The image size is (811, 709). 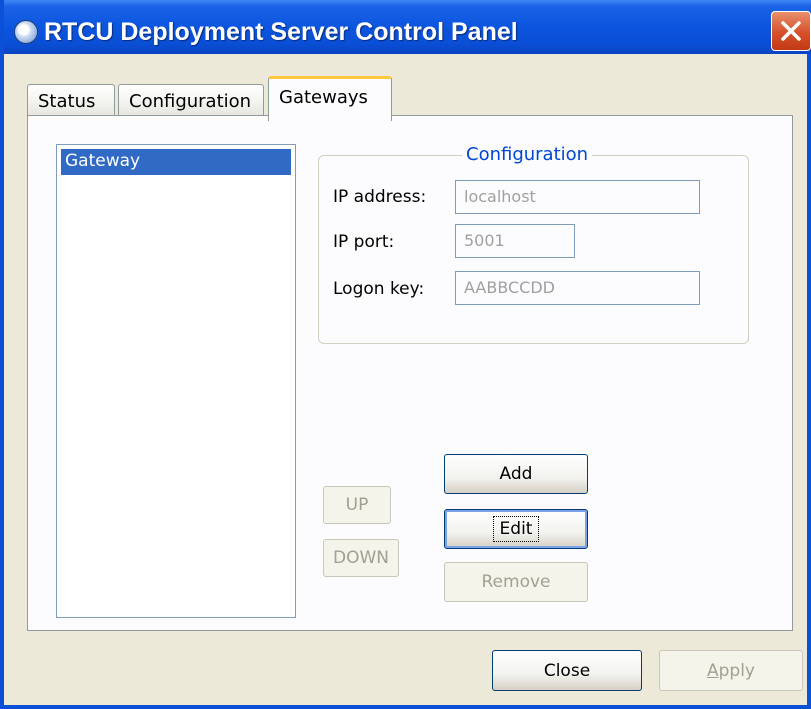 I want to click on edit-button: Edit, so click(x=516, y=529).